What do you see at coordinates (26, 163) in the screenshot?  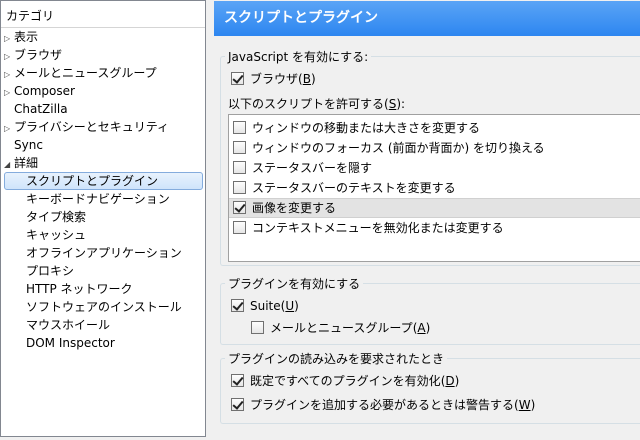 I see `tree-item-label: 詳細` at bounding box center [26, 163].